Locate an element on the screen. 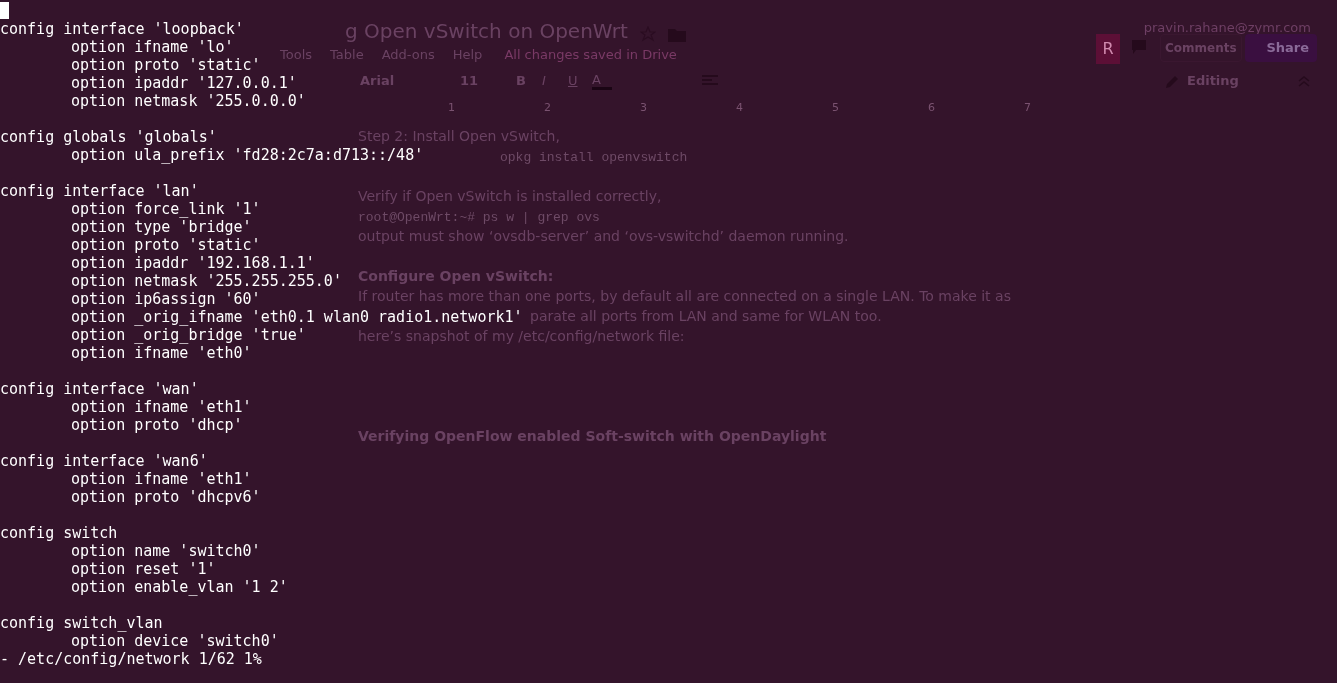 The width and height of the screenshot is (1337, 683). terminal-line: option ipaddr '127.0.0.1' is located at coordinates (184, 83).